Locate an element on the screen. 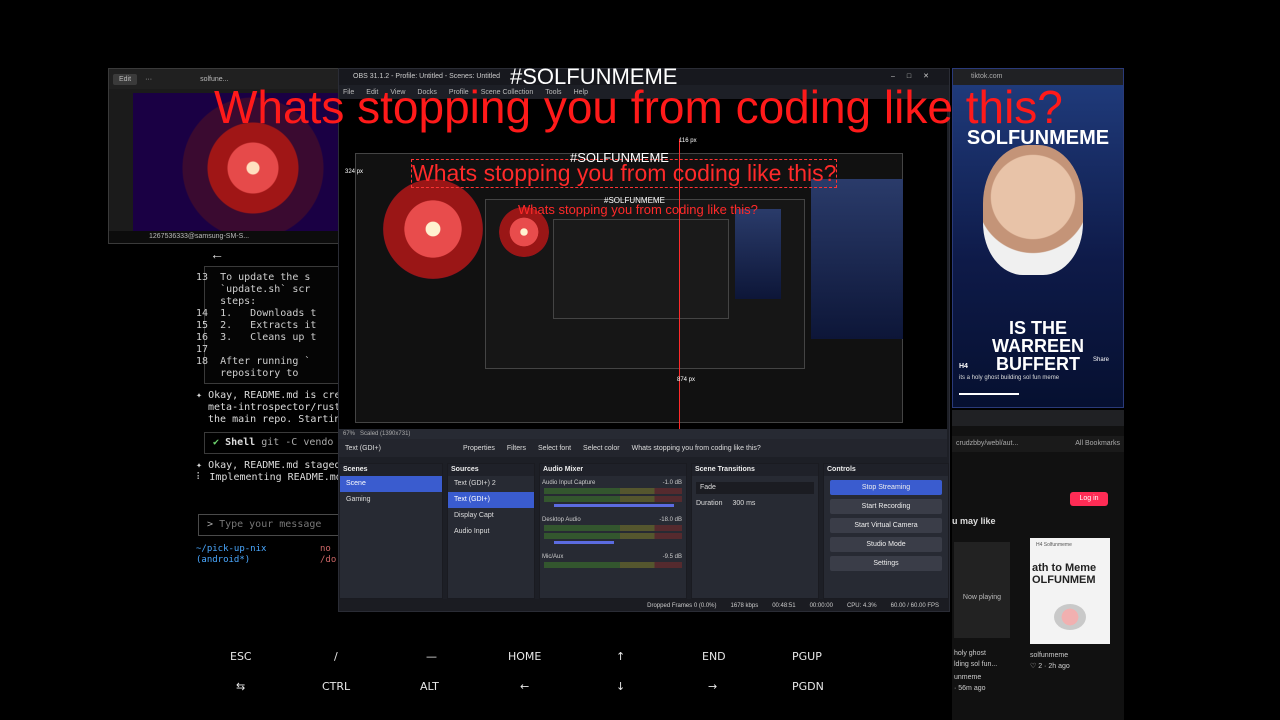 This screenshot has width=1280, height=720. select-font-button: Select font is located at coordinates (554, 448).